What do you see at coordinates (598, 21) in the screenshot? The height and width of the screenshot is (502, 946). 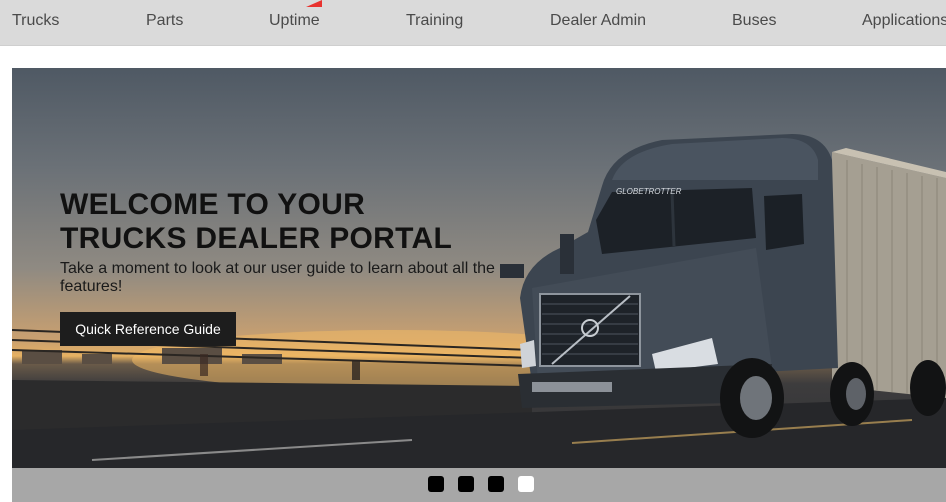 I see `nav-item-dealer-admin: Dealer Admin` at bounding box center [598, 21].